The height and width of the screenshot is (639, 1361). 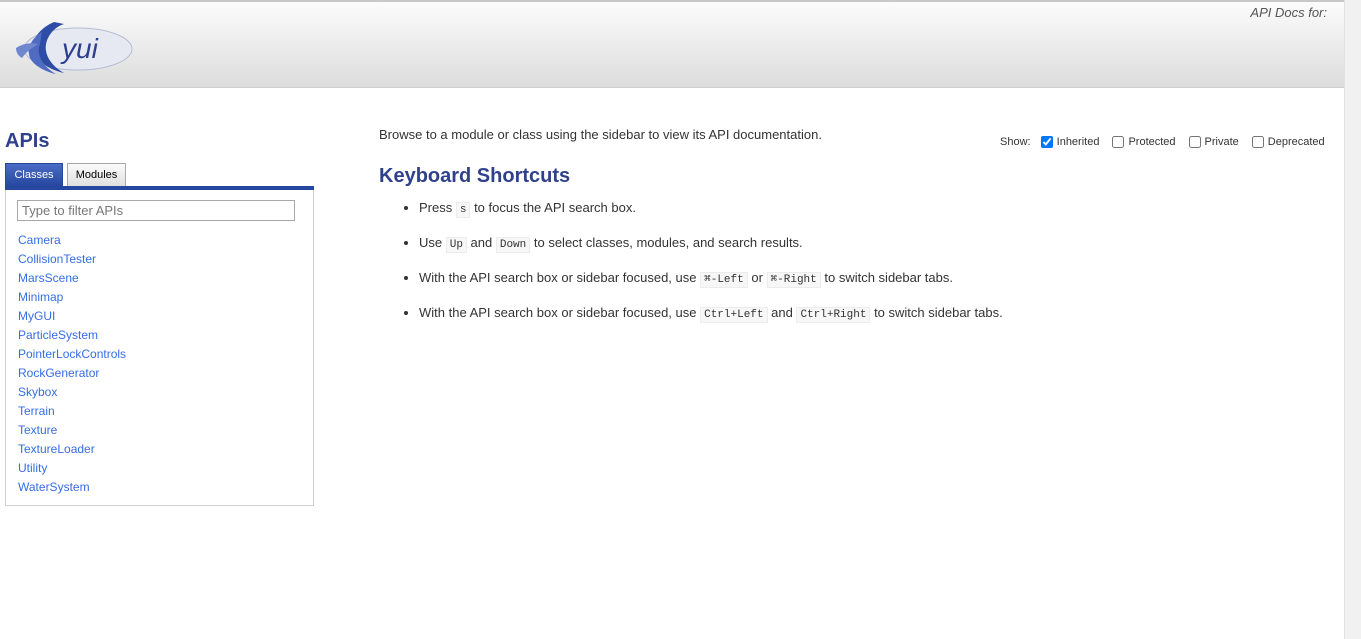 I want to click on class-list-item: RockGenerator, so click(x=72, y=372).